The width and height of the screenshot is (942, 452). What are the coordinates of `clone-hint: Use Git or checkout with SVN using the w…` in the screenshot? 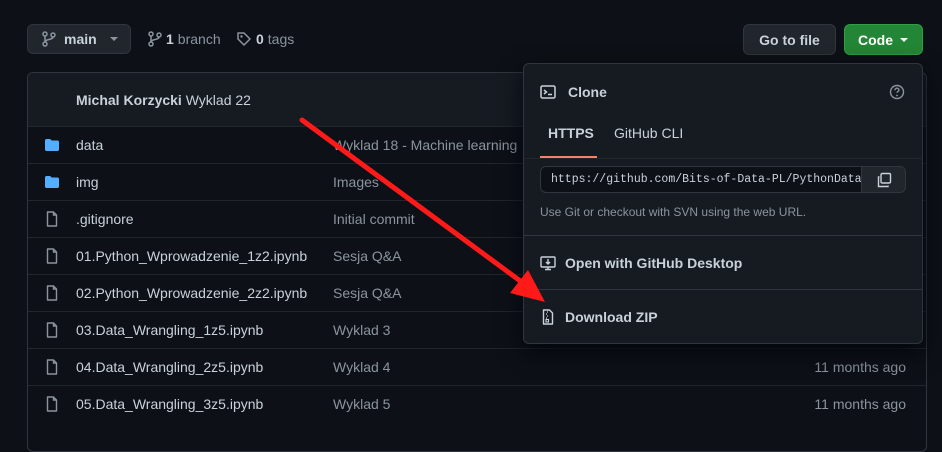 It's located at (673, 212).